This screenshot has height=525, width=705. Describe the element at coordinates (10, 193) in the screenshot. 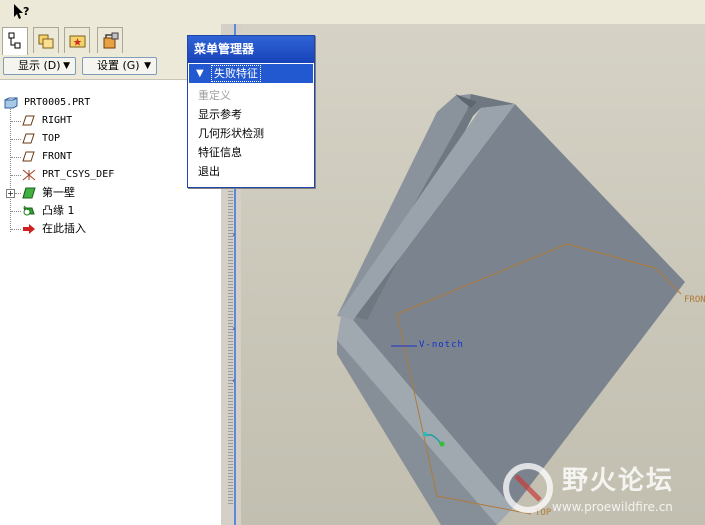

I see `expand-toggle-icon: +` at that location.